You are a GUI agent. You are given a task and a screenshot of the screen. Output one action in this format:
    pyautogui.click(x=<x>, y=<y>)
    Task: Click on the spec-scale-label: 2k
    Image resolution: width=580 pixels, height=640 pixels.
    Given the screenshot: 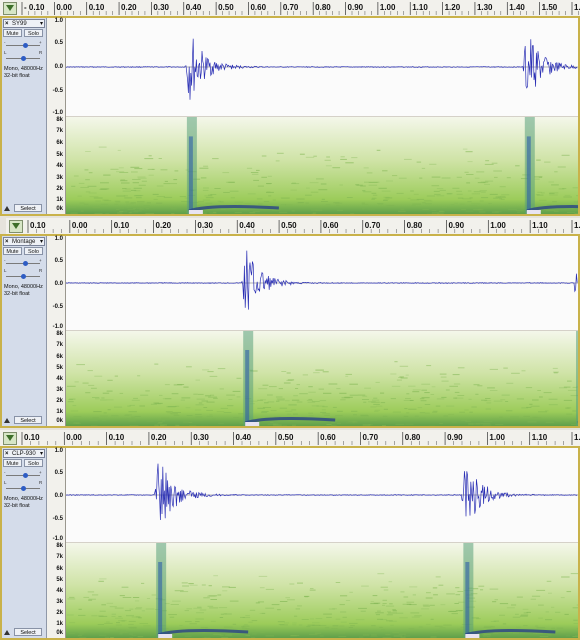 What is the action you would take?
    pyautogui.click(x=59, y=189)
    